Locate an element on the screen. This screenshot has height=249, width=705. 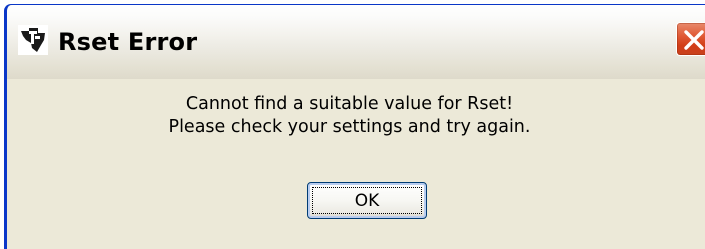
ok-button-label: OK is located at coordinates (367, 200).